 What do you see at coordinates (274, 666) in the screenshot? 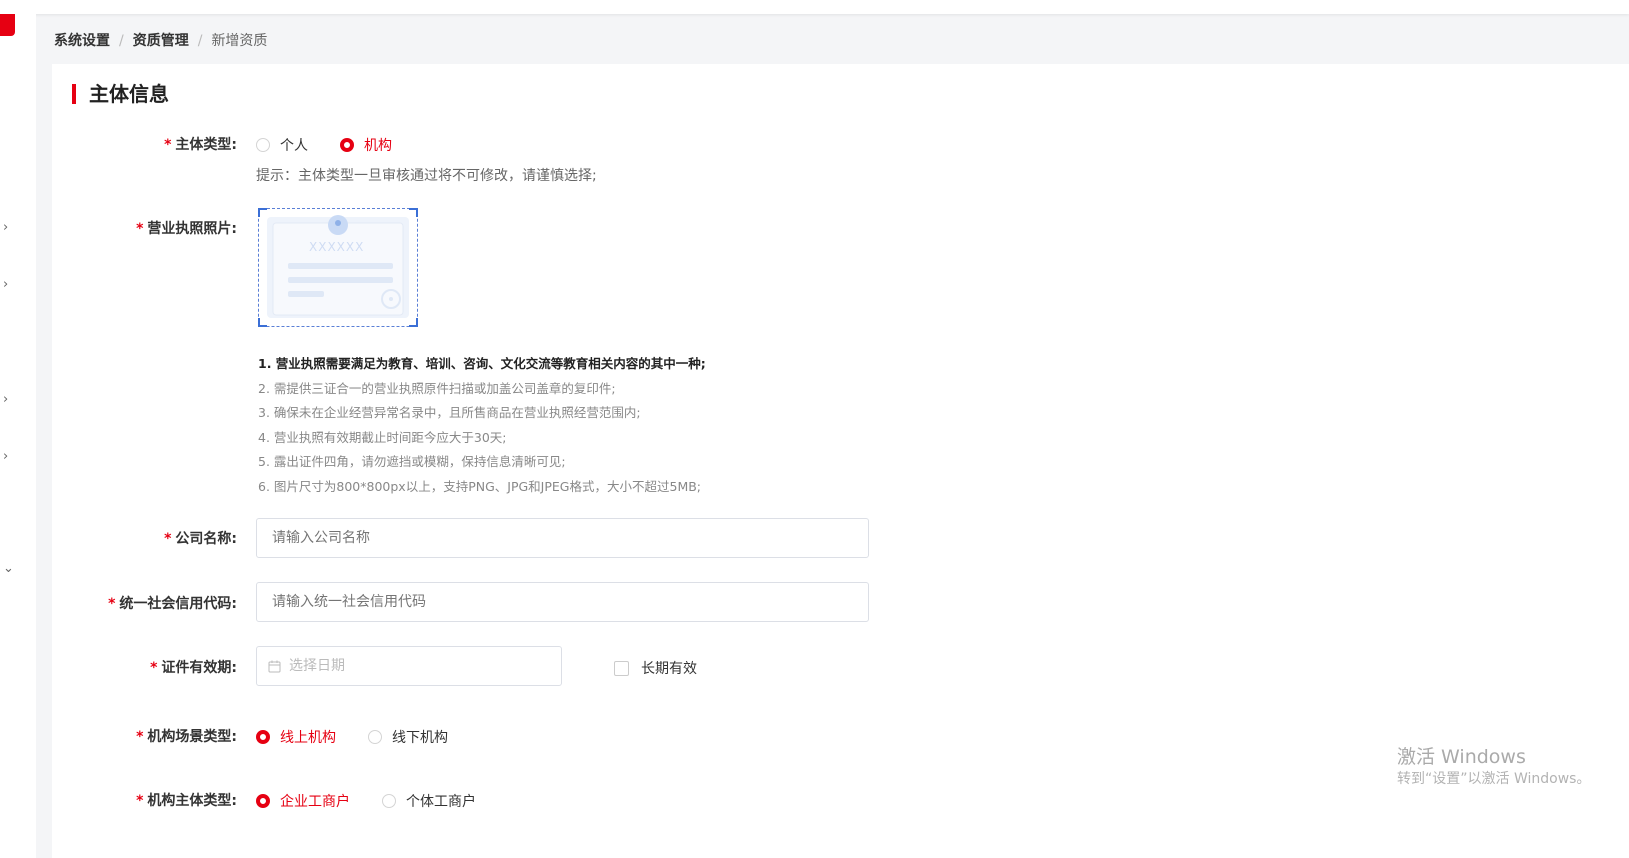
I see `calendar-icon` at bounding box center [274, 666].